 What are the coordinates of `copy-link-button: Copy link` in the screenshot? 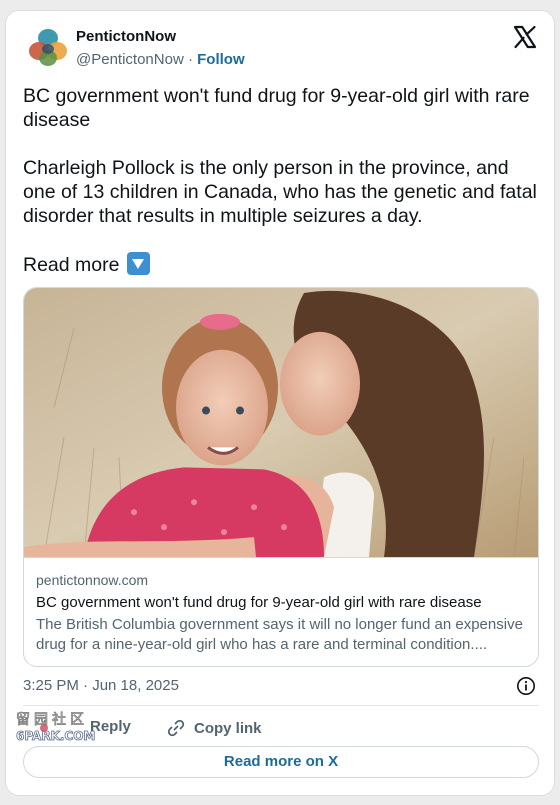 It's located at (214, 728).